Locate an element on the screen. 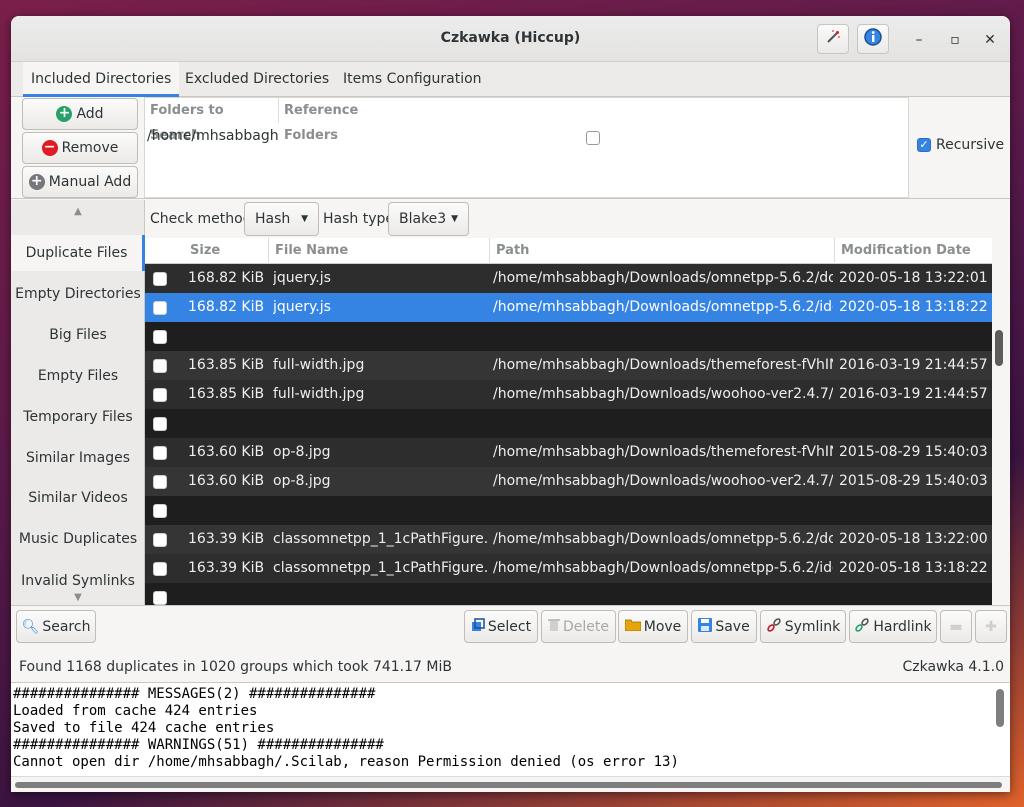 This screenshot has width=1024, height=807. scroll-up-icon: ▲ is located at coordinates (78, 211).